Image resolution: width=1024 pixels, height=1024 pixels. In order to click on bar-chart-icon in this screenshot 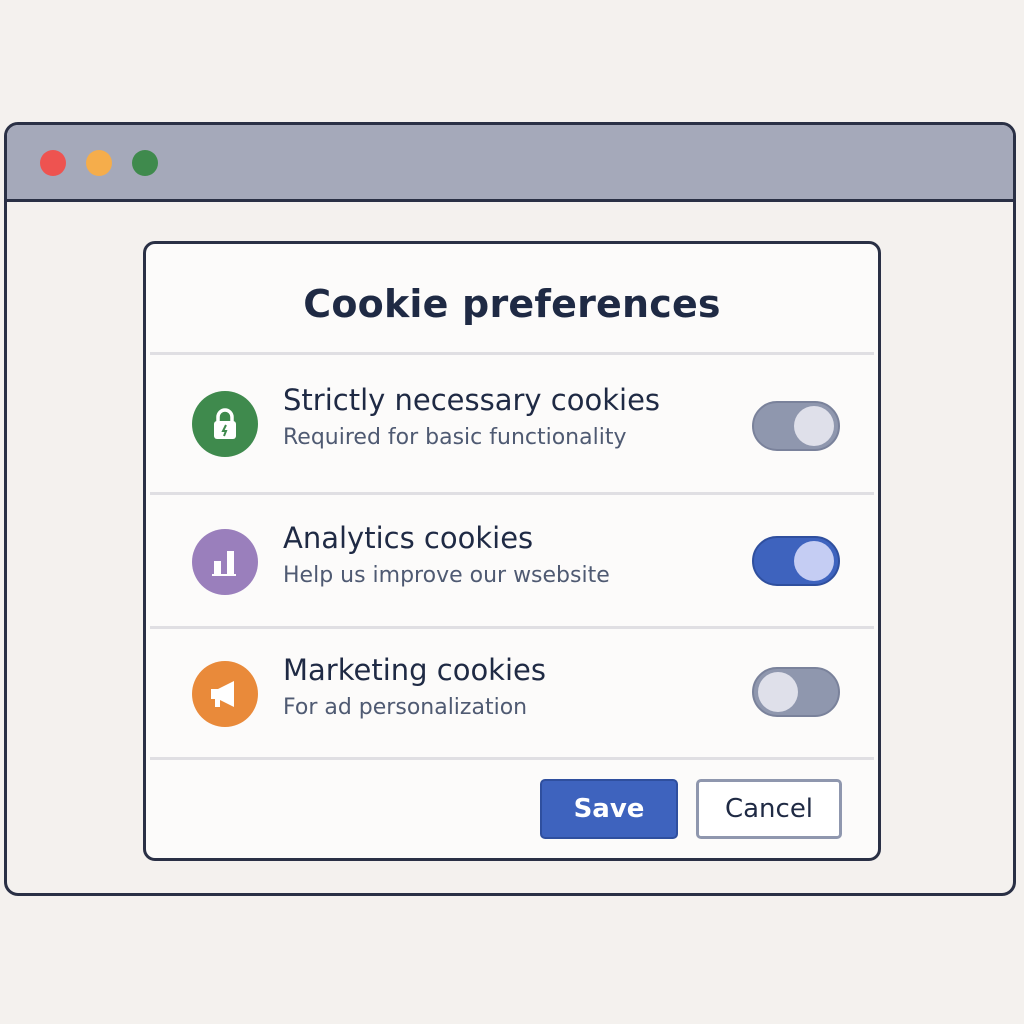, I will do `click(225, 562)`.